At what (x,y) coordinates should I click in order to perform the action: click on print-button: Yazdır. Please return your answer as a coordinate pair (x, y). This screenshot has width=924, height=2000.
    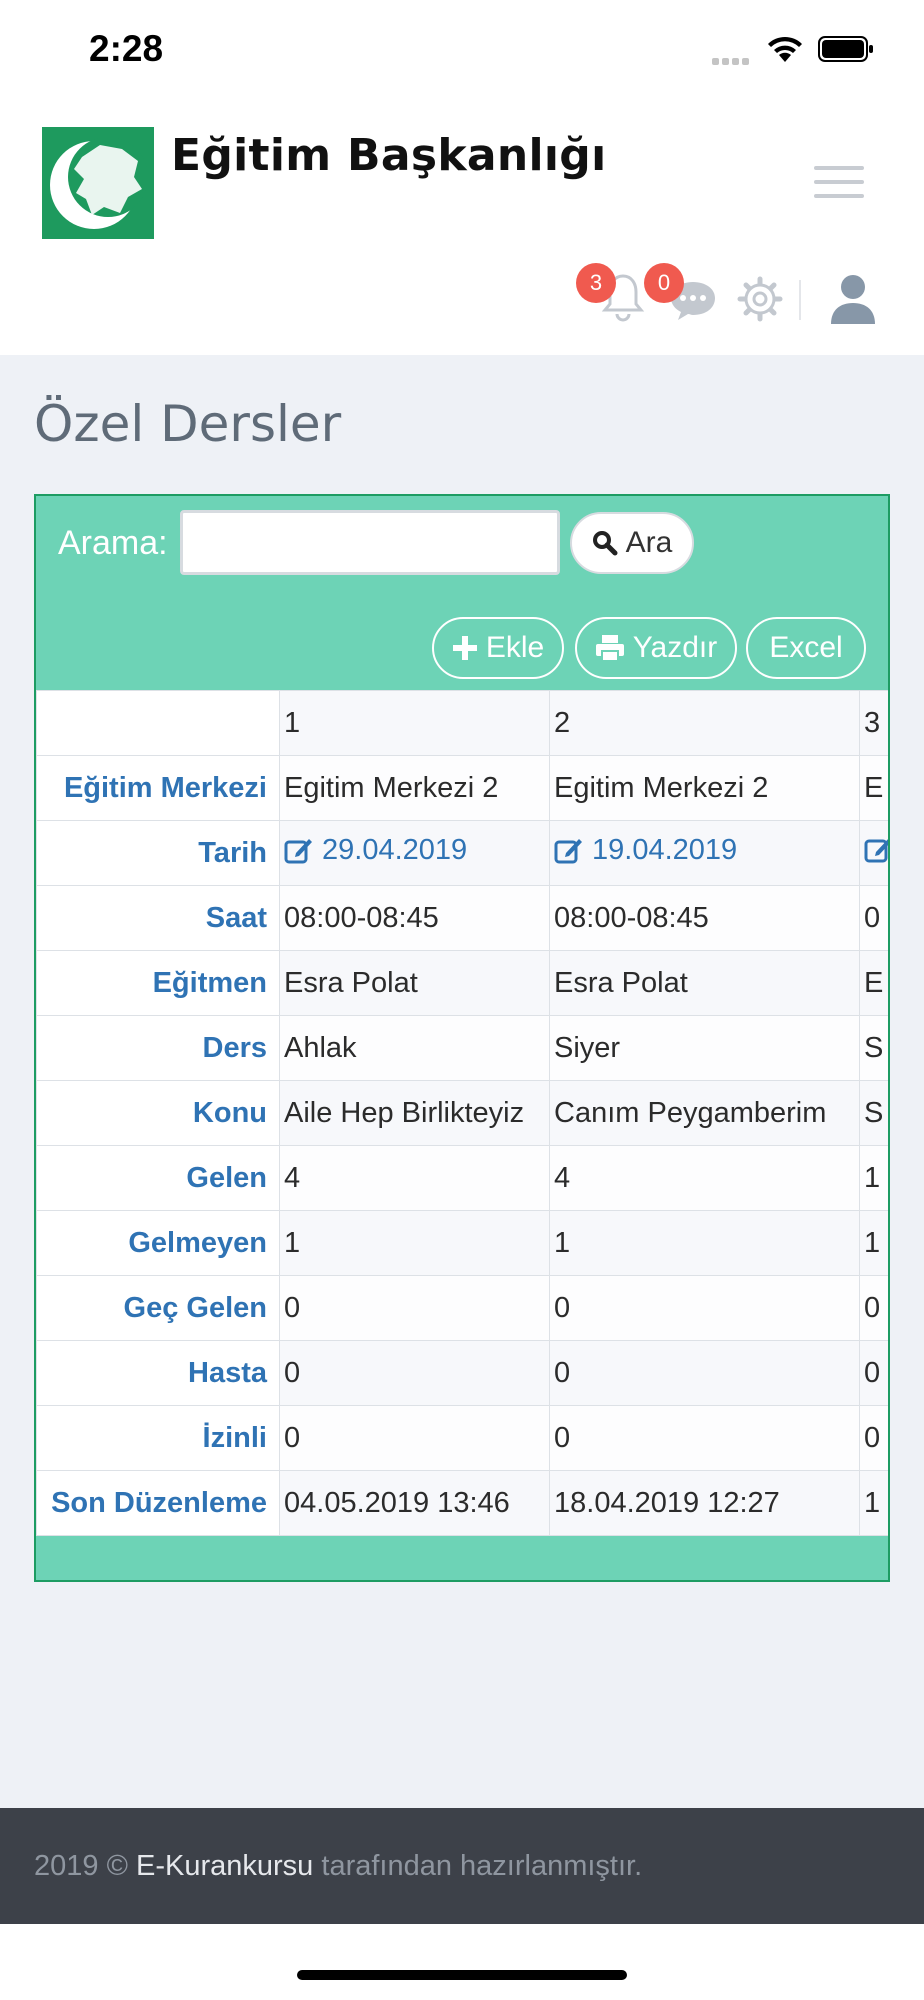
    Looking at the image, I should click on (656, 648).